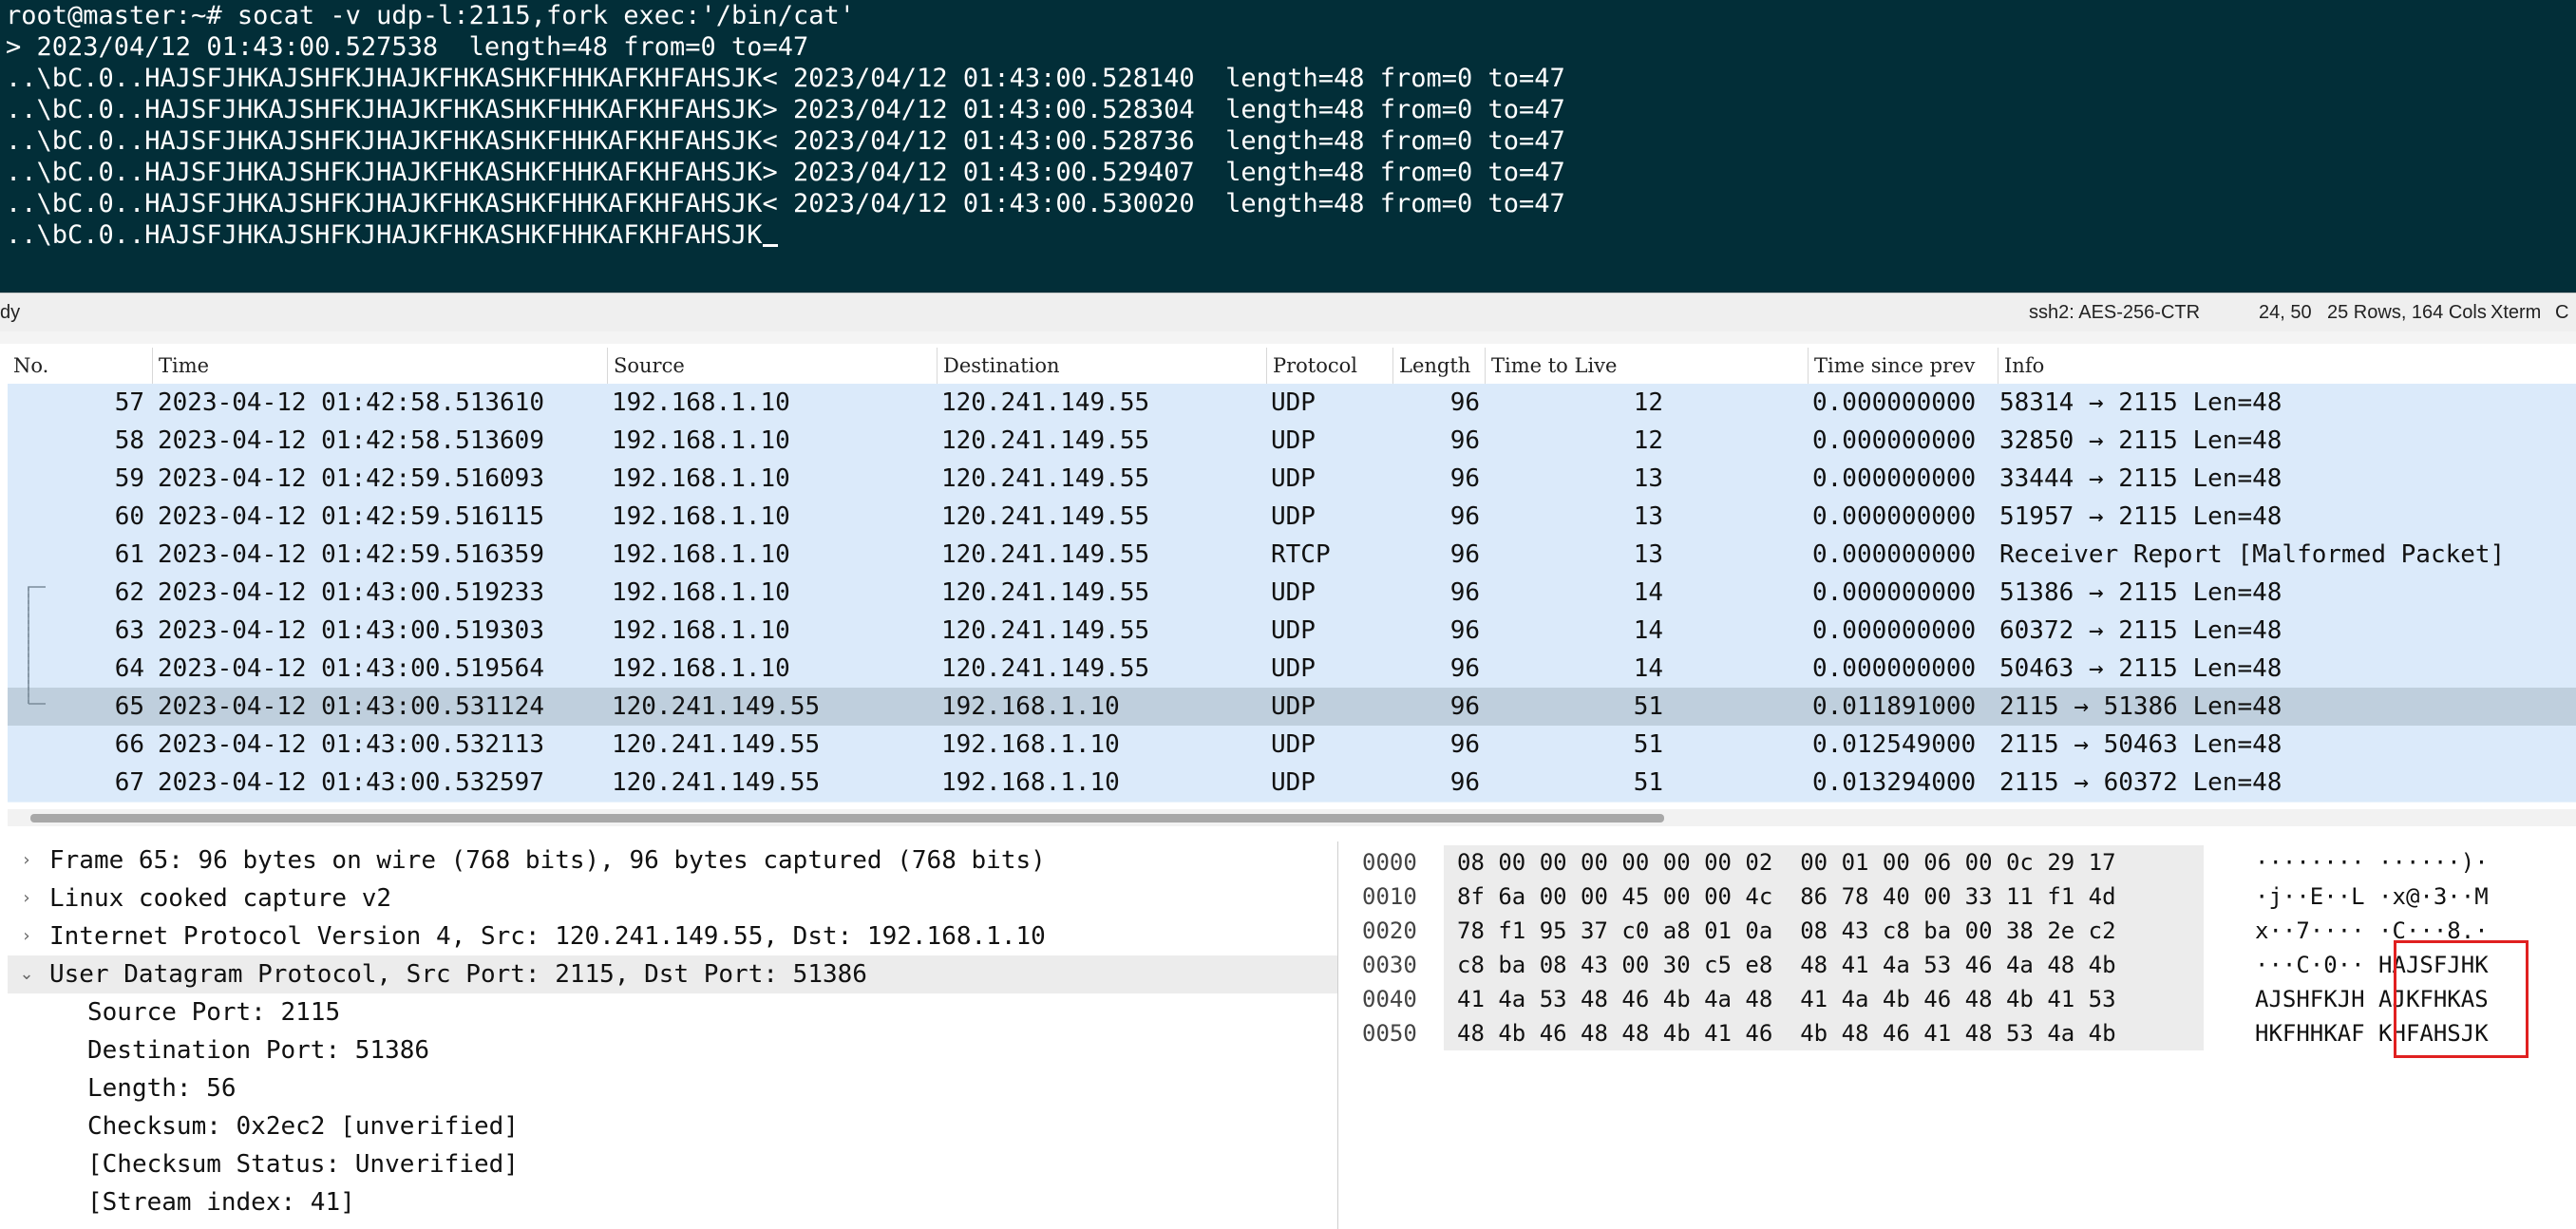 The height and width of the screenshot is (1229, 2576). What do you see at coordinates (2140, 403) in the screenshot?
I see `cell-info: 58314 → 2115 Len=48` at bounding box center [2140, 403].